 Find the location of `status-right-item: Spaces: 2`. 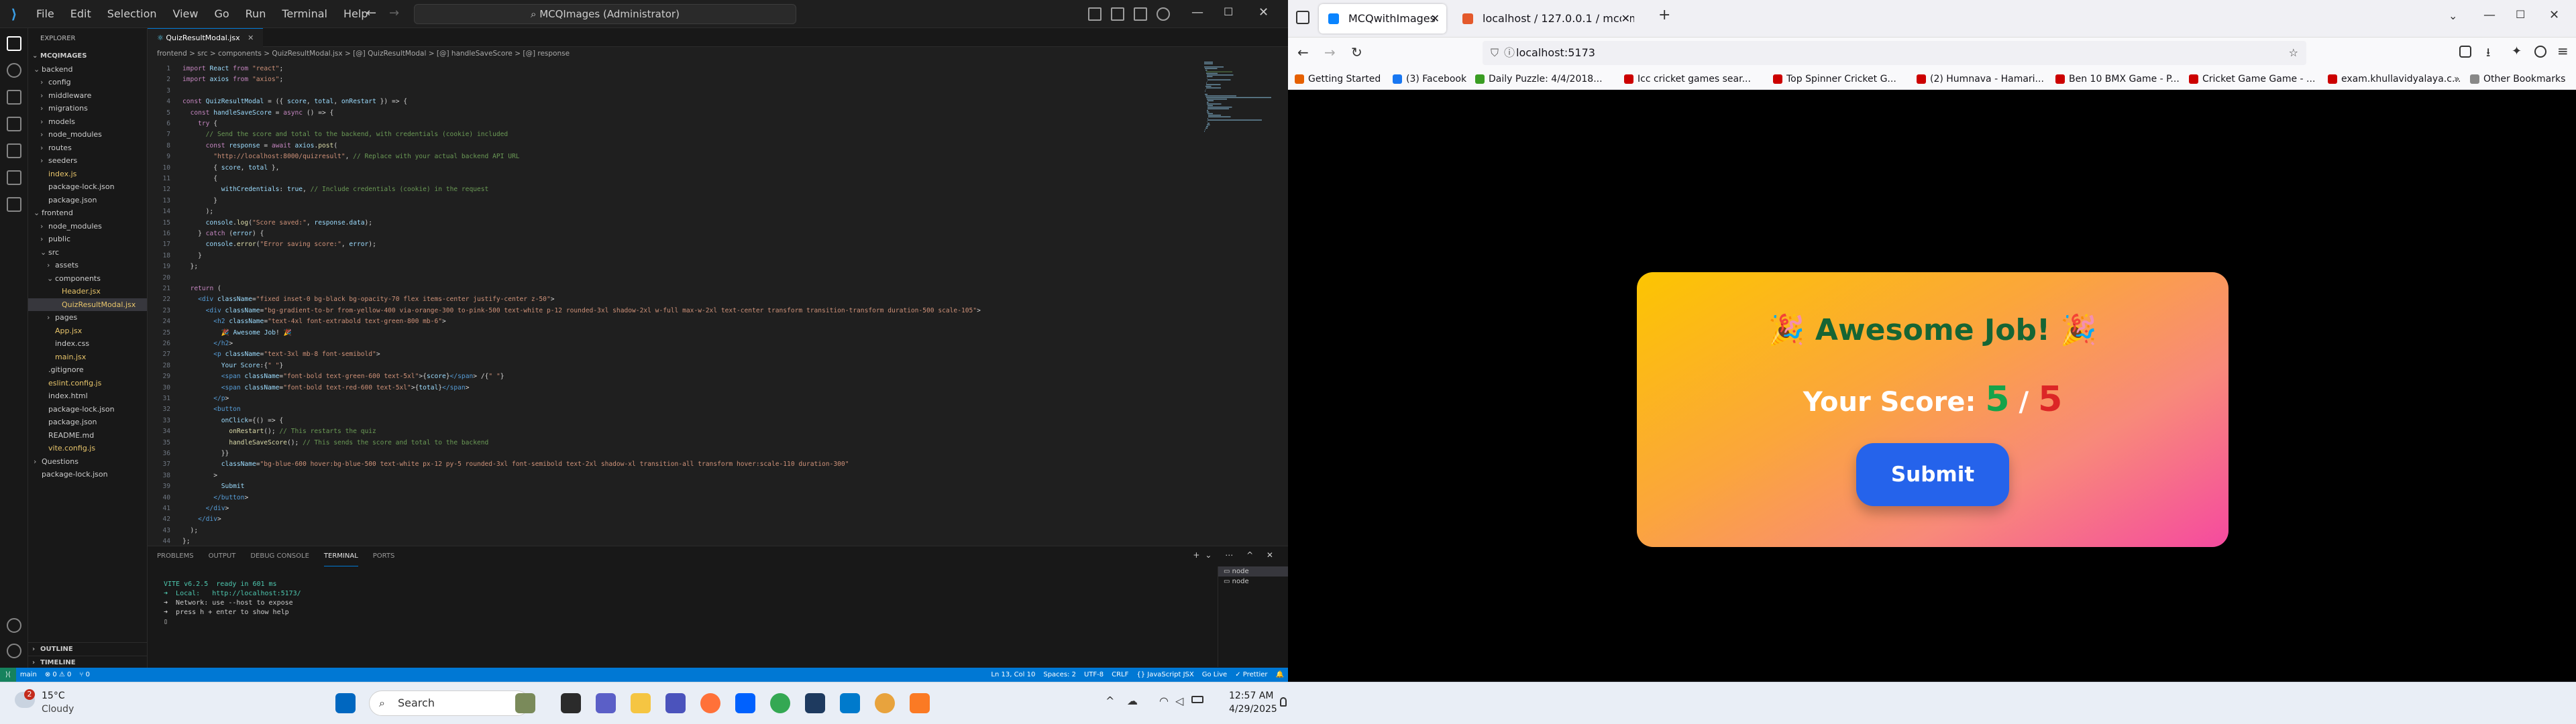

status-right-item: Spaces: 2 is located at coordinates (1059, 675).